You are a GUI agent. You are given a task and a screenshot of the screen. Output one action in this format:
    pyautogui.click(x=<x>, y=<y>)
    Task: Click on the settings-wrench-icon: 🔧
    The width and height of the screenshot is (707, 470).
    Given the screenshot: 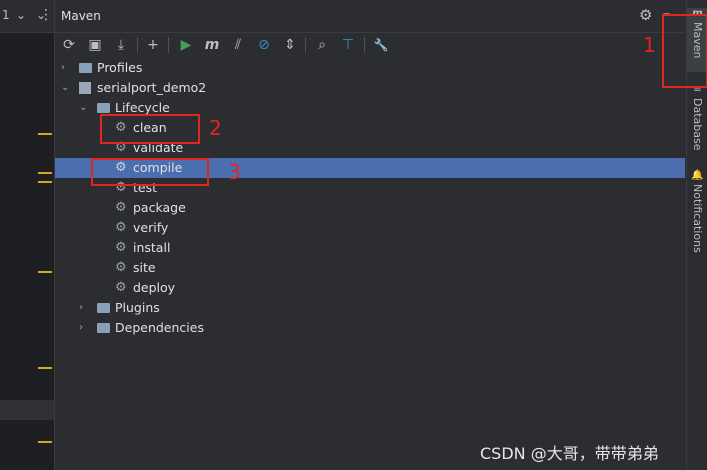 What is the action you would take?
    pyautogui.click(x=381, y=45)
    